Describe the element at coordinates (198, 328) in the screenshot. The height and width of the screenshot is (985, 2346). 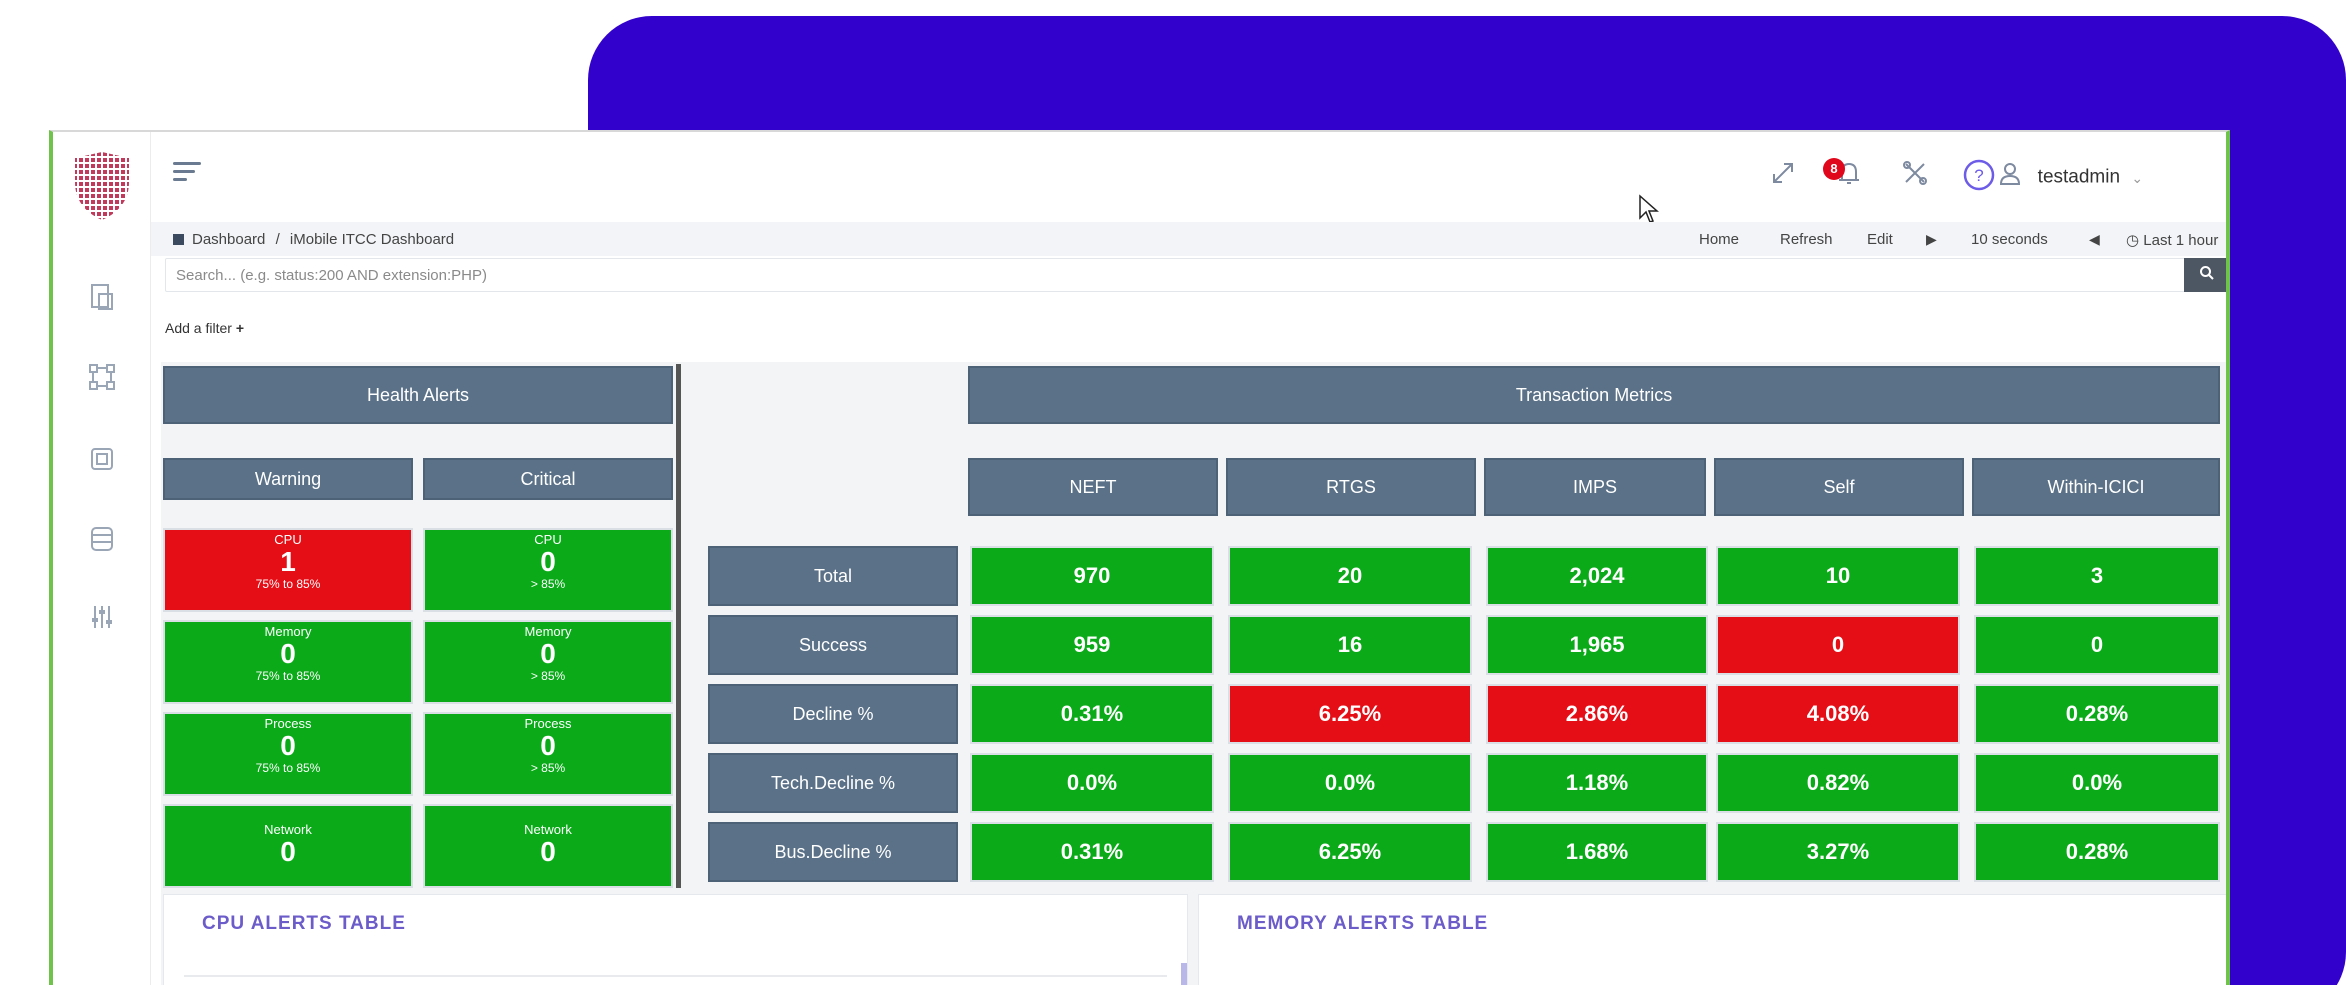
I see `add-filter-label: Add a filter` at that location.